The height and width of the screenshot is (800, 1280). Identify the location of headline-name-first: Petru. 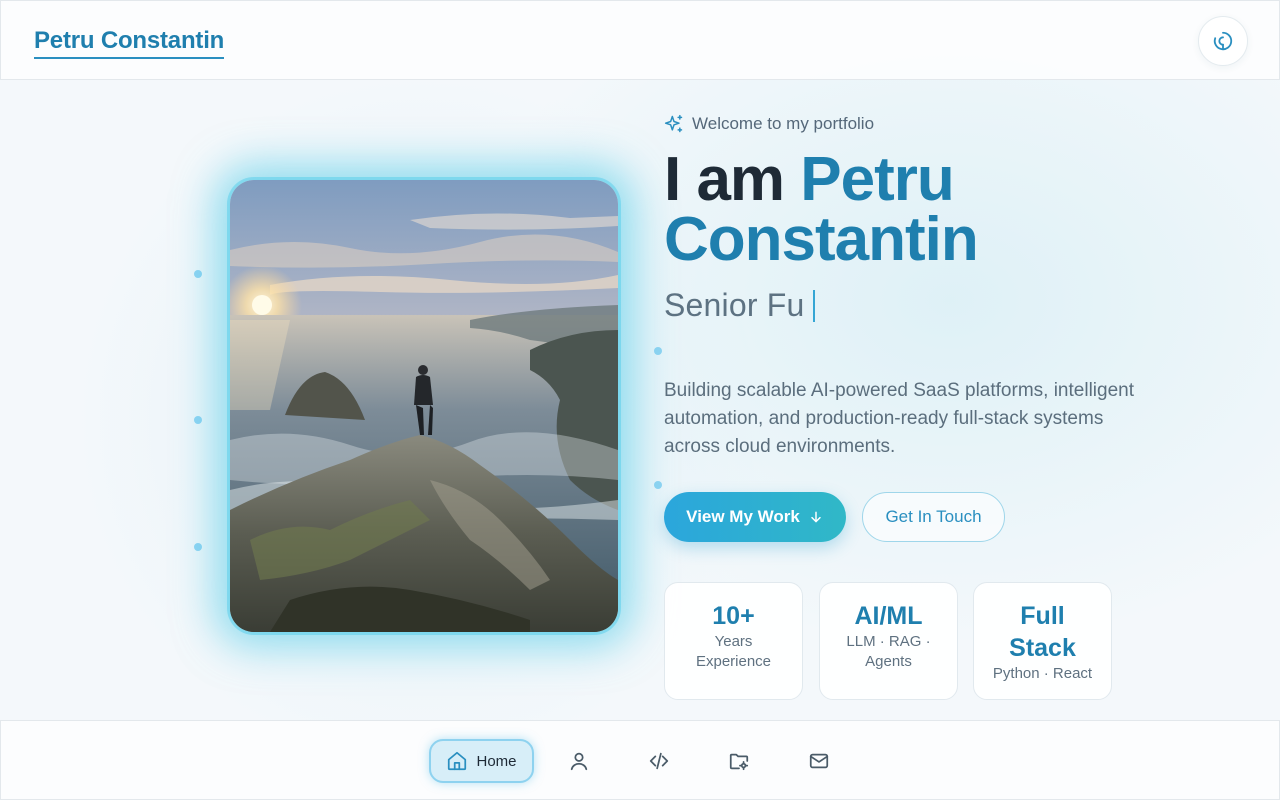
(877, 179).